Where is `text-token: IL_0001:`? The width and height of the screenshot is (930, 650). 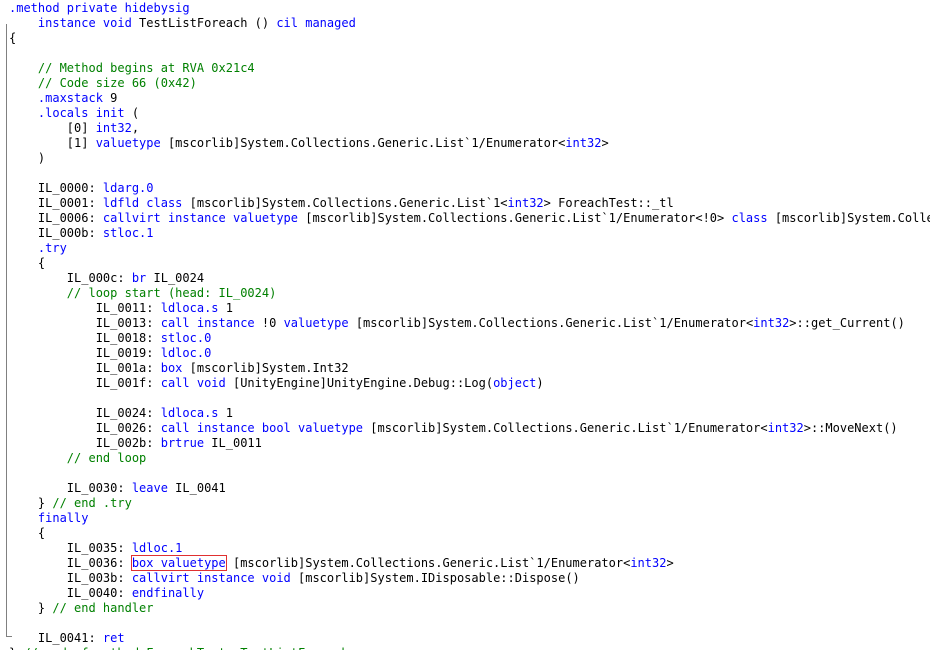 text-token: IL_0001: is located at coordinates (56, 203).